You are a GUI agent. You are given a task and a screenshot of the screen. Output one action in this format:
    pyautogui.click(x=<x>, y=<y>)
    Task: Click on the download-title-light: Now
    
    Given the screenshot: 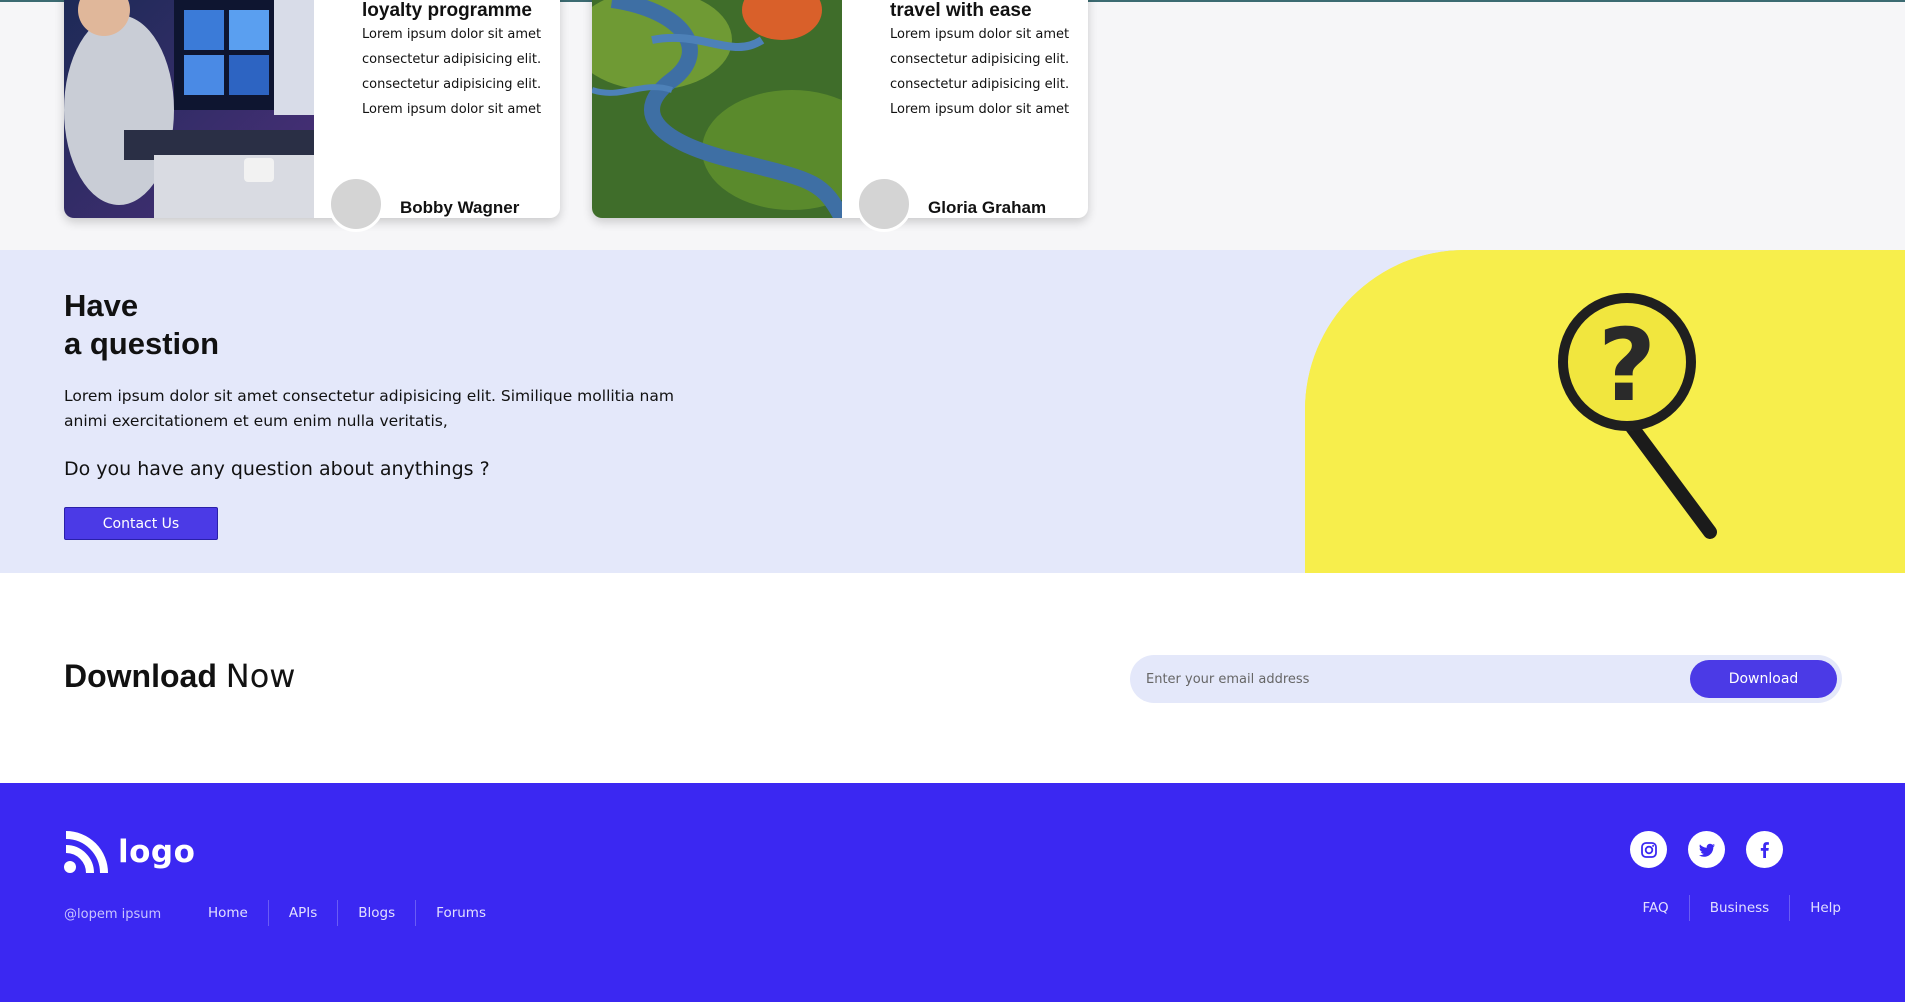 What is the action you would take?
    pyautogui.click(x=260, y=676)
    